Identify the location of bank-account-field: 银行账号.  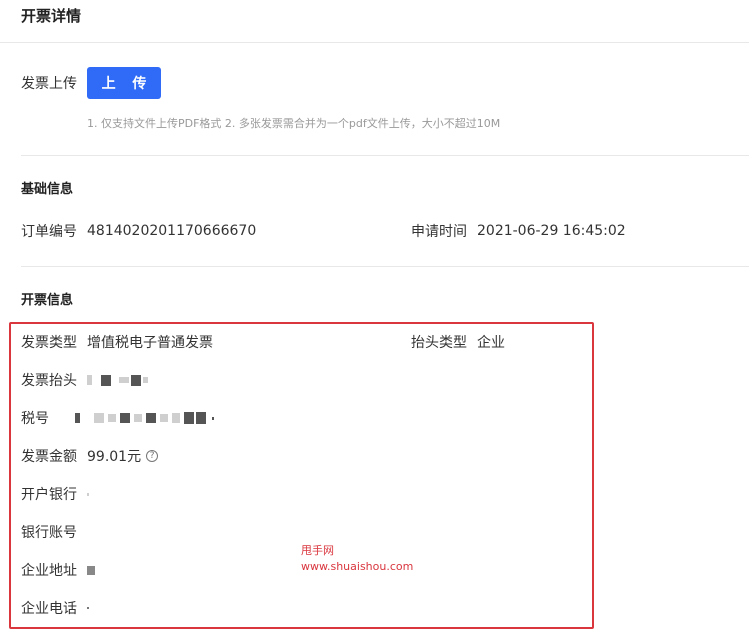
(54, 532).